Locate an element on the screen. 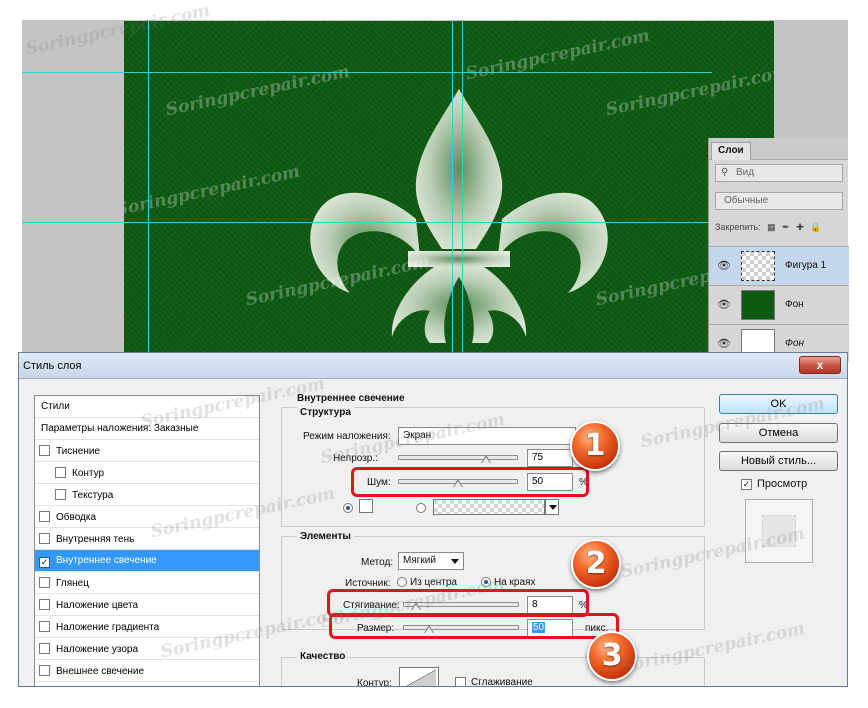 The height and width of the screenshot is (708, 868). dialog-title: Стиль слоя is located at coordinates (52, 366).